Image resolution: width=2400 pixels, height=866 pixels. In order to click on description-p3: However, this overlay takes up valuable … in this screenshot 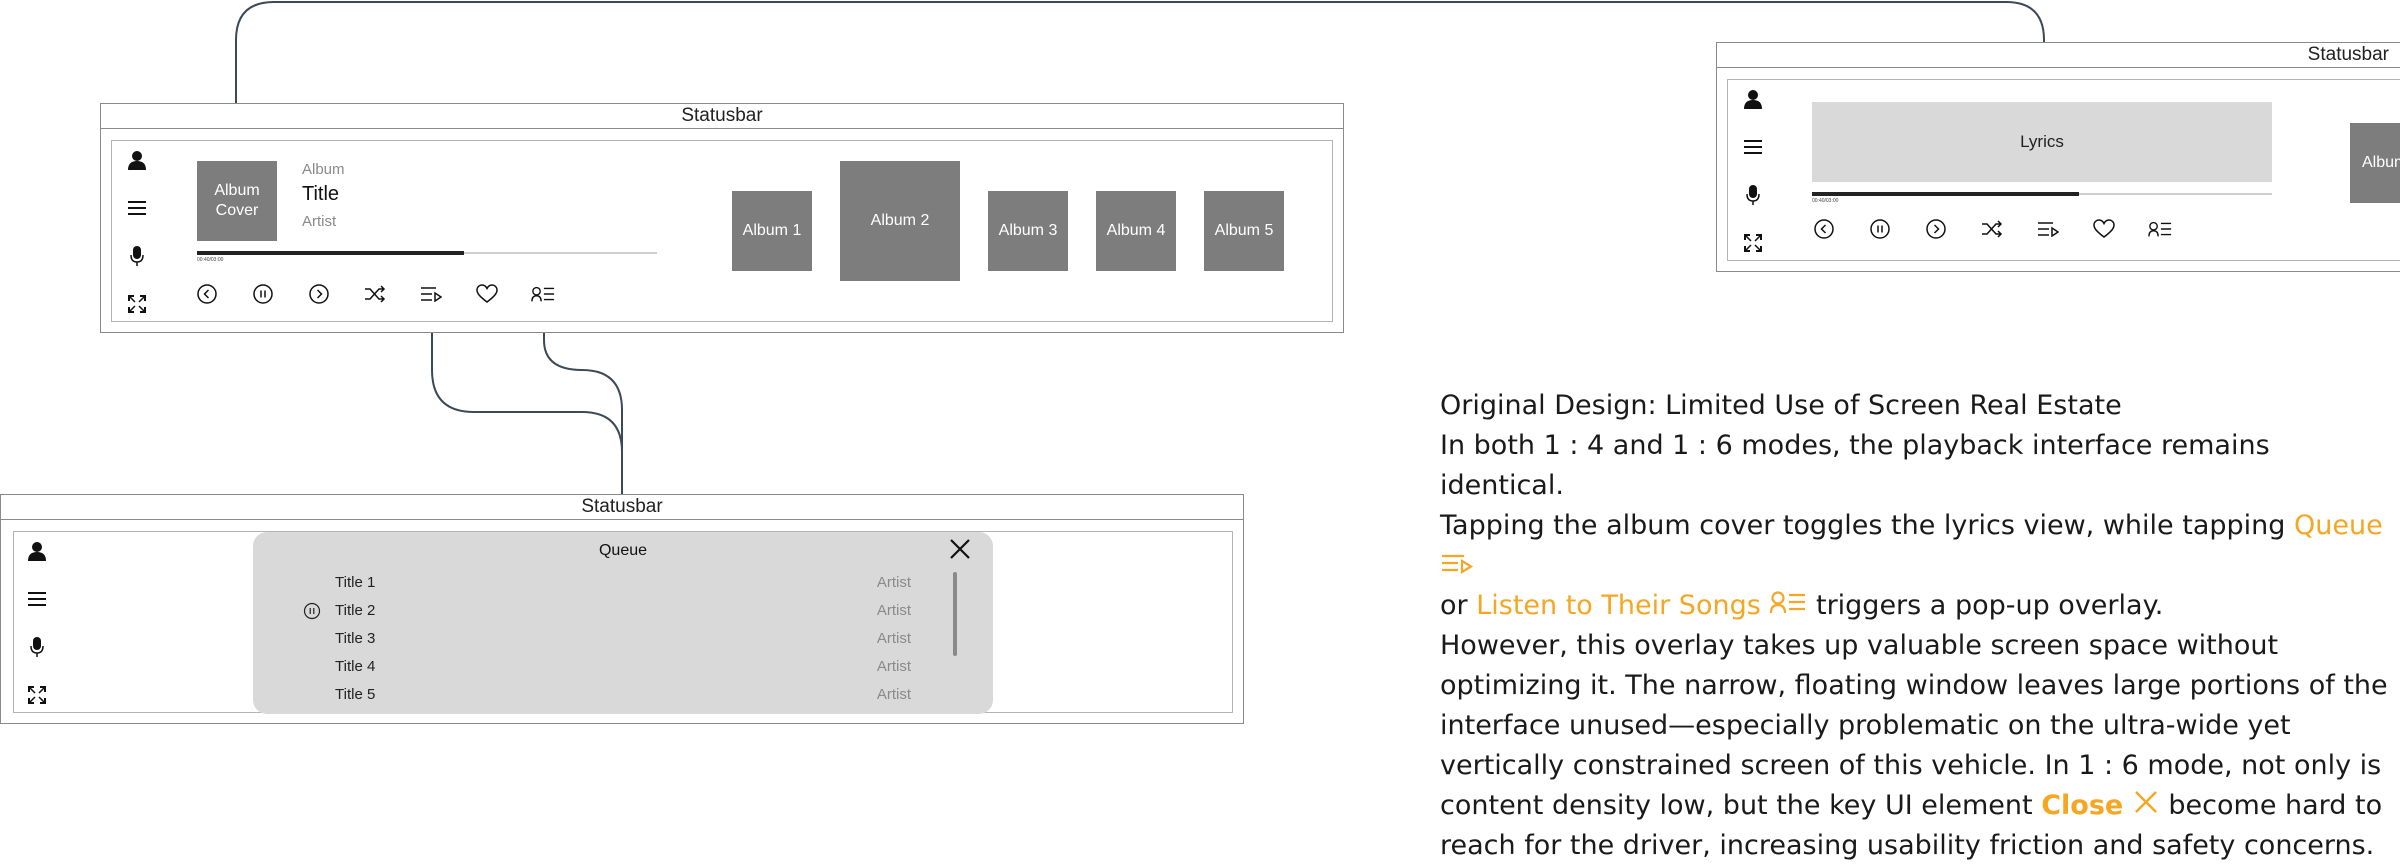, I will do `click(1920, 746)`.